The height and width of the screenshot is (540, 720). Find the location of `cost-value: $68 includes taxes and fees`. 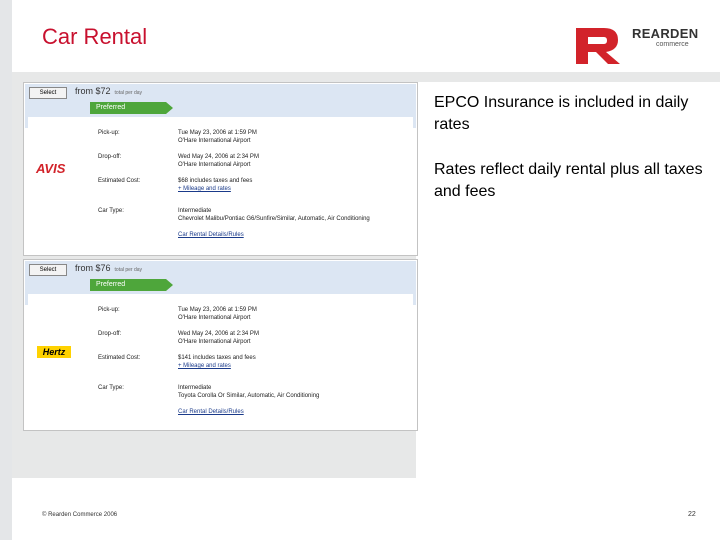

cost-value: $68 includes taxes and fees is located at coordinates (215, 181).